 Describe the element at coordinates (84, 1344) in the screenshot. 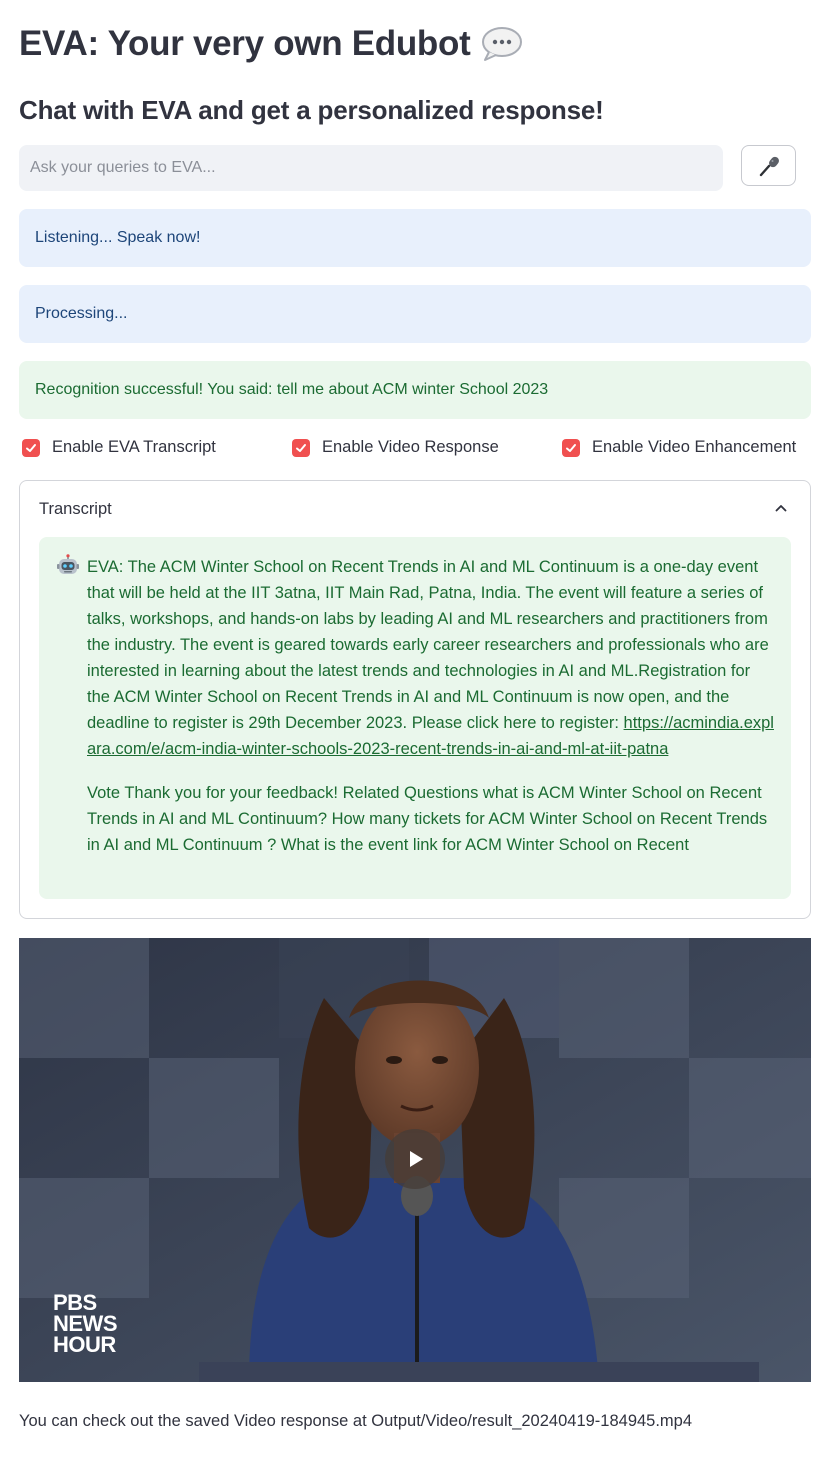

I see `watermark-line: HOUR` at that location.